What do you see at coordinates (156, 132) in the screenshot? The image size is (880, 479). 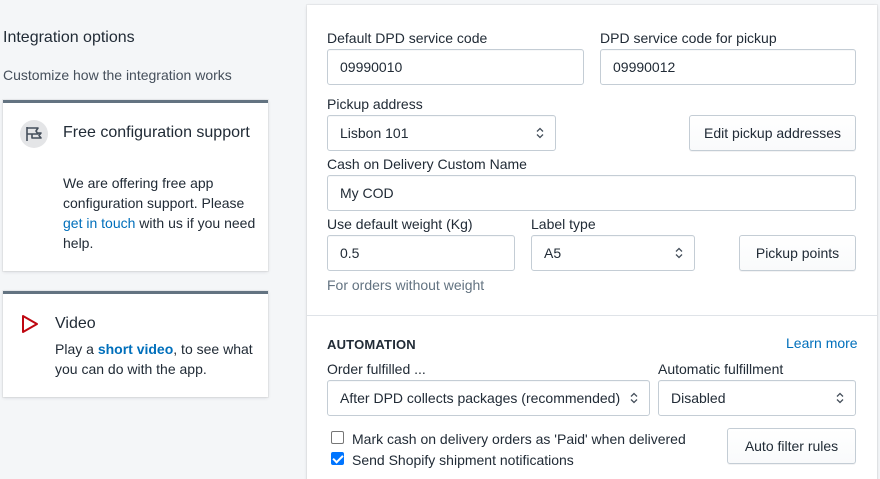 I see `support-card-title: Free configuration support` at bounding box center [156, 132].